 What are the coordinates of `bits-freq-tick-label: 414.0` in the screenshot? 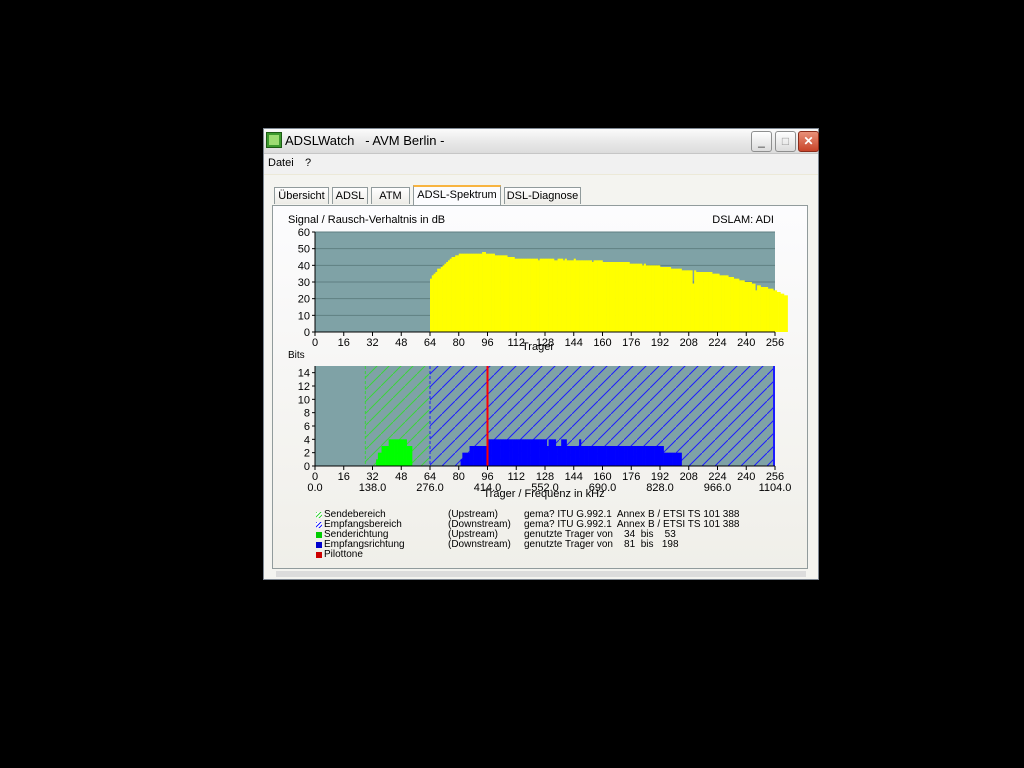 It's located at (488, 488).